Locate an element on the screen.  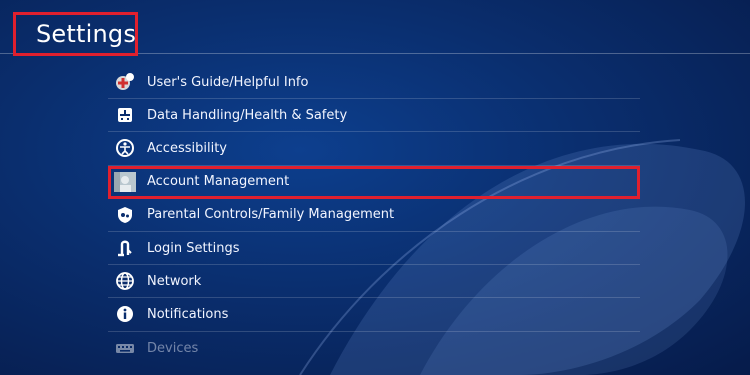
menu-item-label: Network is located at coordinates (174, 281).